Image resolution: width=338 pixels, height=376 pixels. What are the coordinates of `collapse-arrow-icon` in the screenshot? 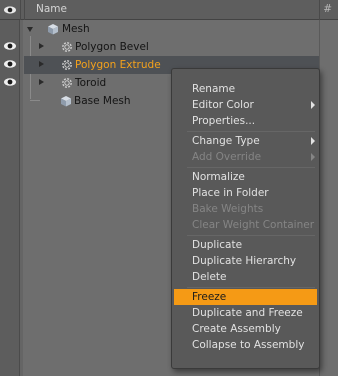 It's located at (30, 29).